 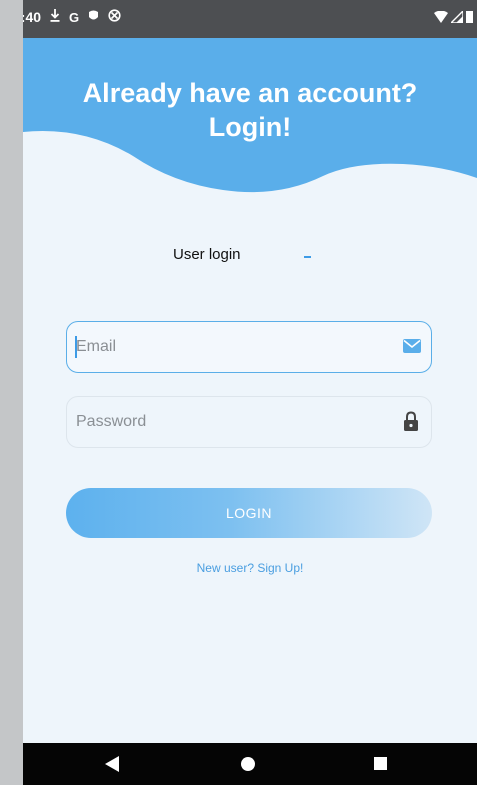 What do you see at coordinates (380, 766) in the screenshot?
I see `recents-icon` at bounding box center [380, 766].